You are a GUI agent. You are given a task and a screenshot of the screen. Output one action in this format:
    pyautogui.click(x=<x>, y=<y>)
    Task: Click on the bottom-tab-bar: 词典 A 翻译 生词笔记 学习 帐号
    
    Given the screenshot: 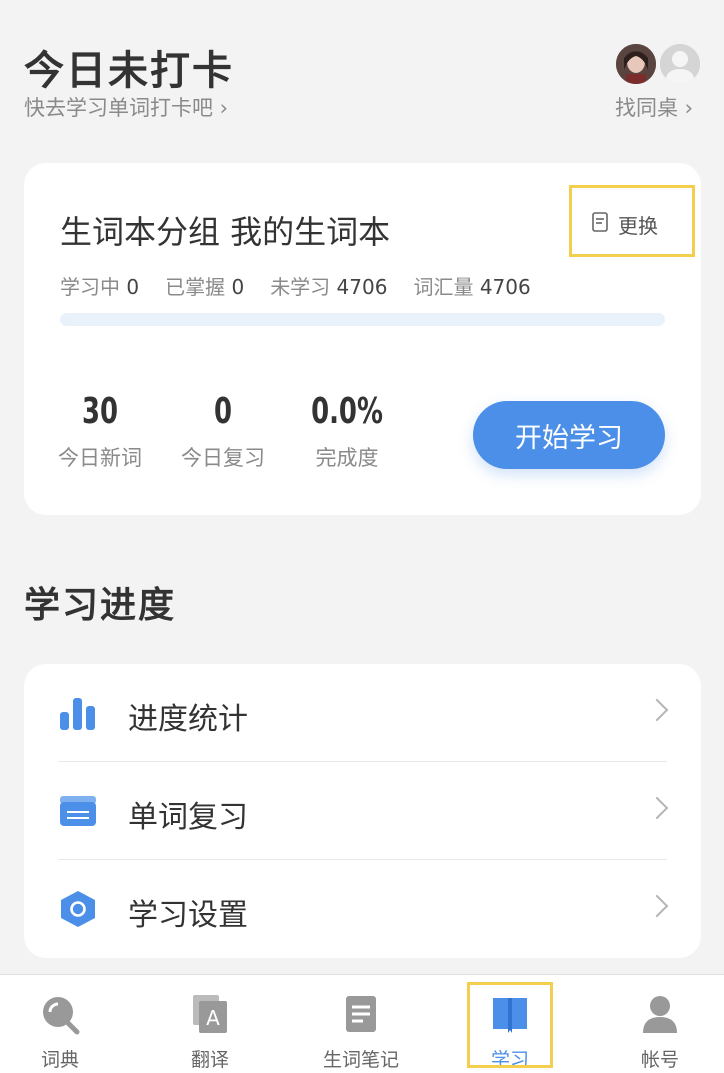 What is the action you would take?
    pyautogui.click(x=362, y=1023)
    